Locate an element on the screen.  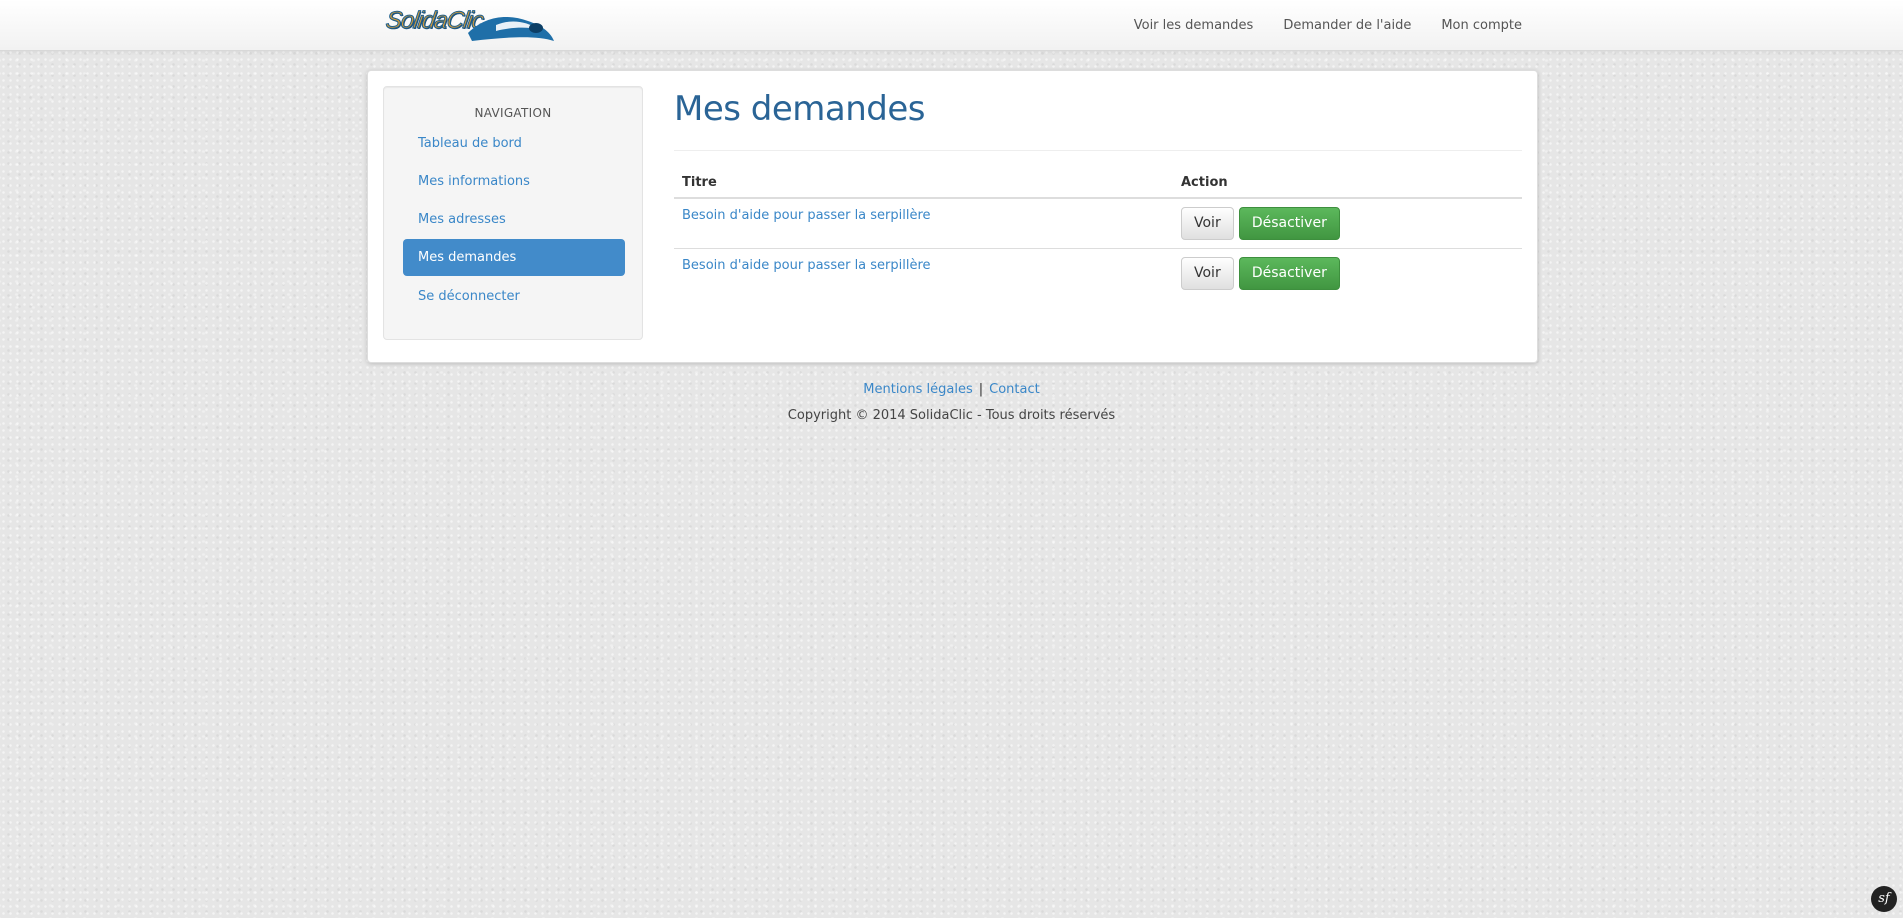
sidebar-item-mes-adresses: Mes adresses is located at coordinates (514, 219).